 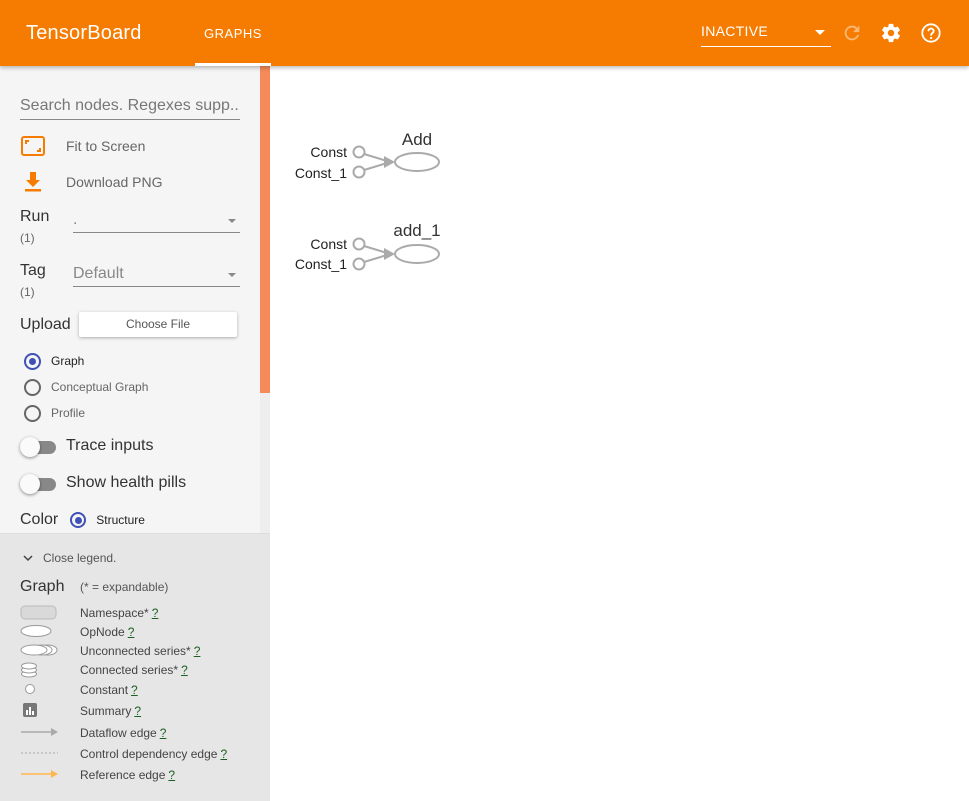 What do you see at coordinates (82, 146) in the screenshot?
I see `fit-to-screen-button: Fit to Screen` at bounding box center [82, 146].